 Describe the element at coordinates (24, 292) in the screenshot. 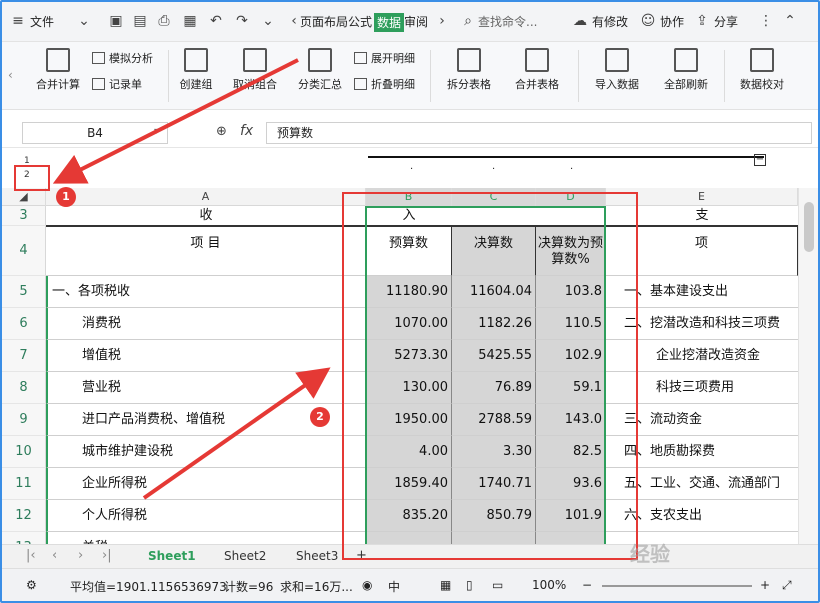

I see `row-header: 5` at that location.